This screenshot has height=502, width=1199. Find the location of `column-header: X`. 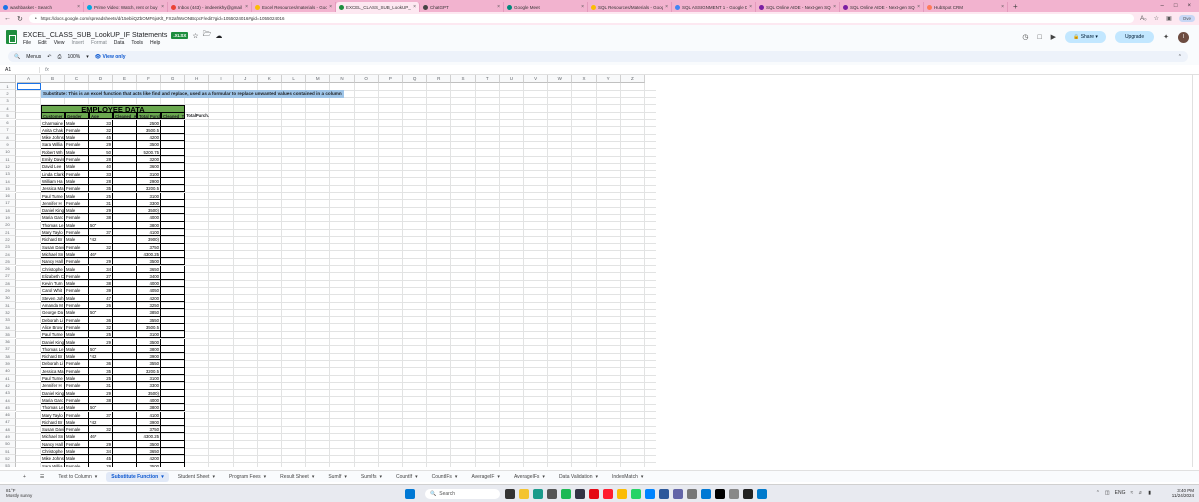

column-header: X is located at coordinates (584, 79).